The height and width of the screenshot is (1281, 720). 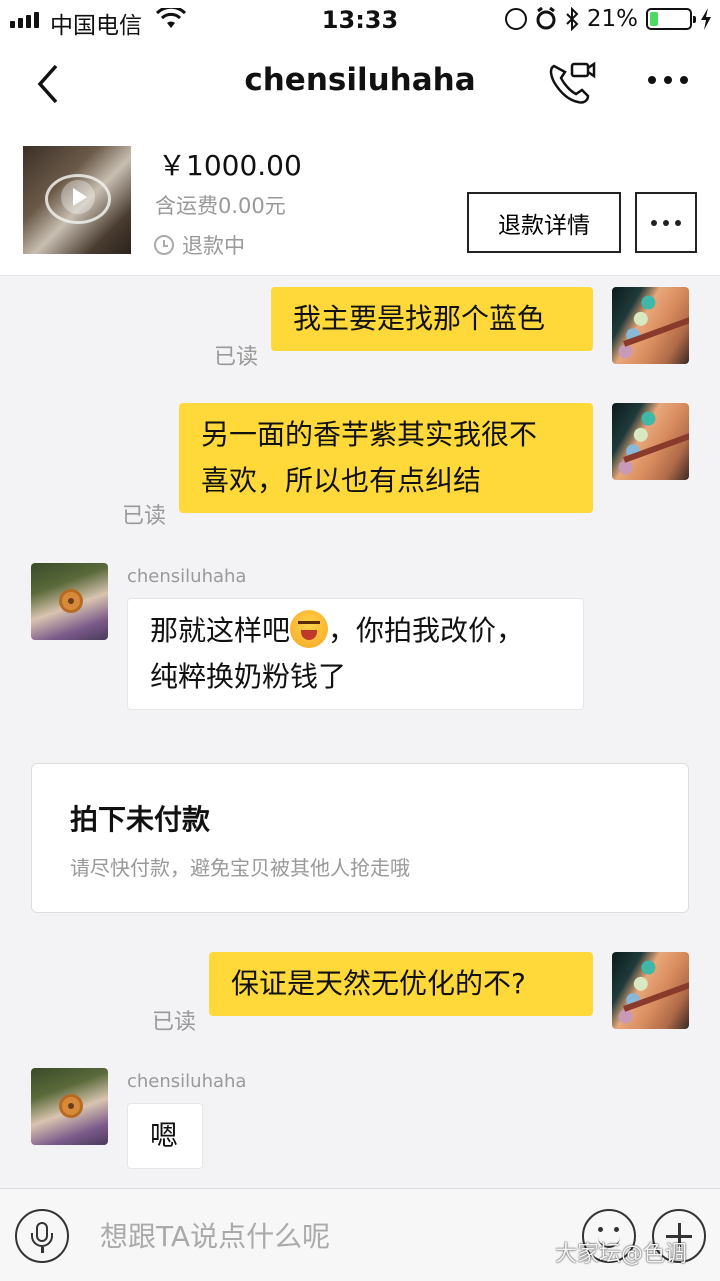 What do you see at coordinates (401, 984) in the screenshot?
I see `message-bubble: 保证是天然无优化的不?` at bounding box center [401, 984].